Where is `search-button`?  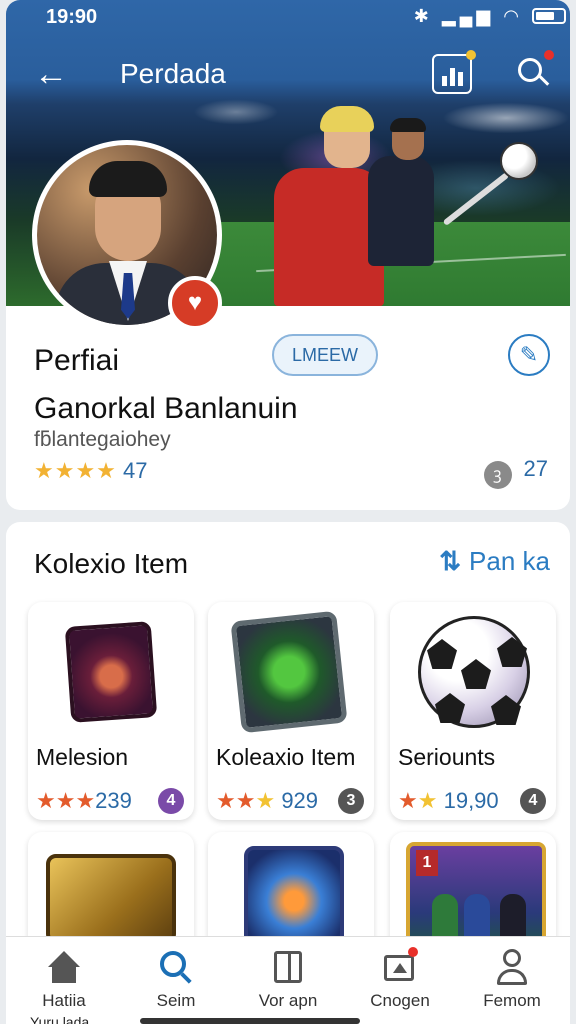 search-button is located at coordinates (534, 72).